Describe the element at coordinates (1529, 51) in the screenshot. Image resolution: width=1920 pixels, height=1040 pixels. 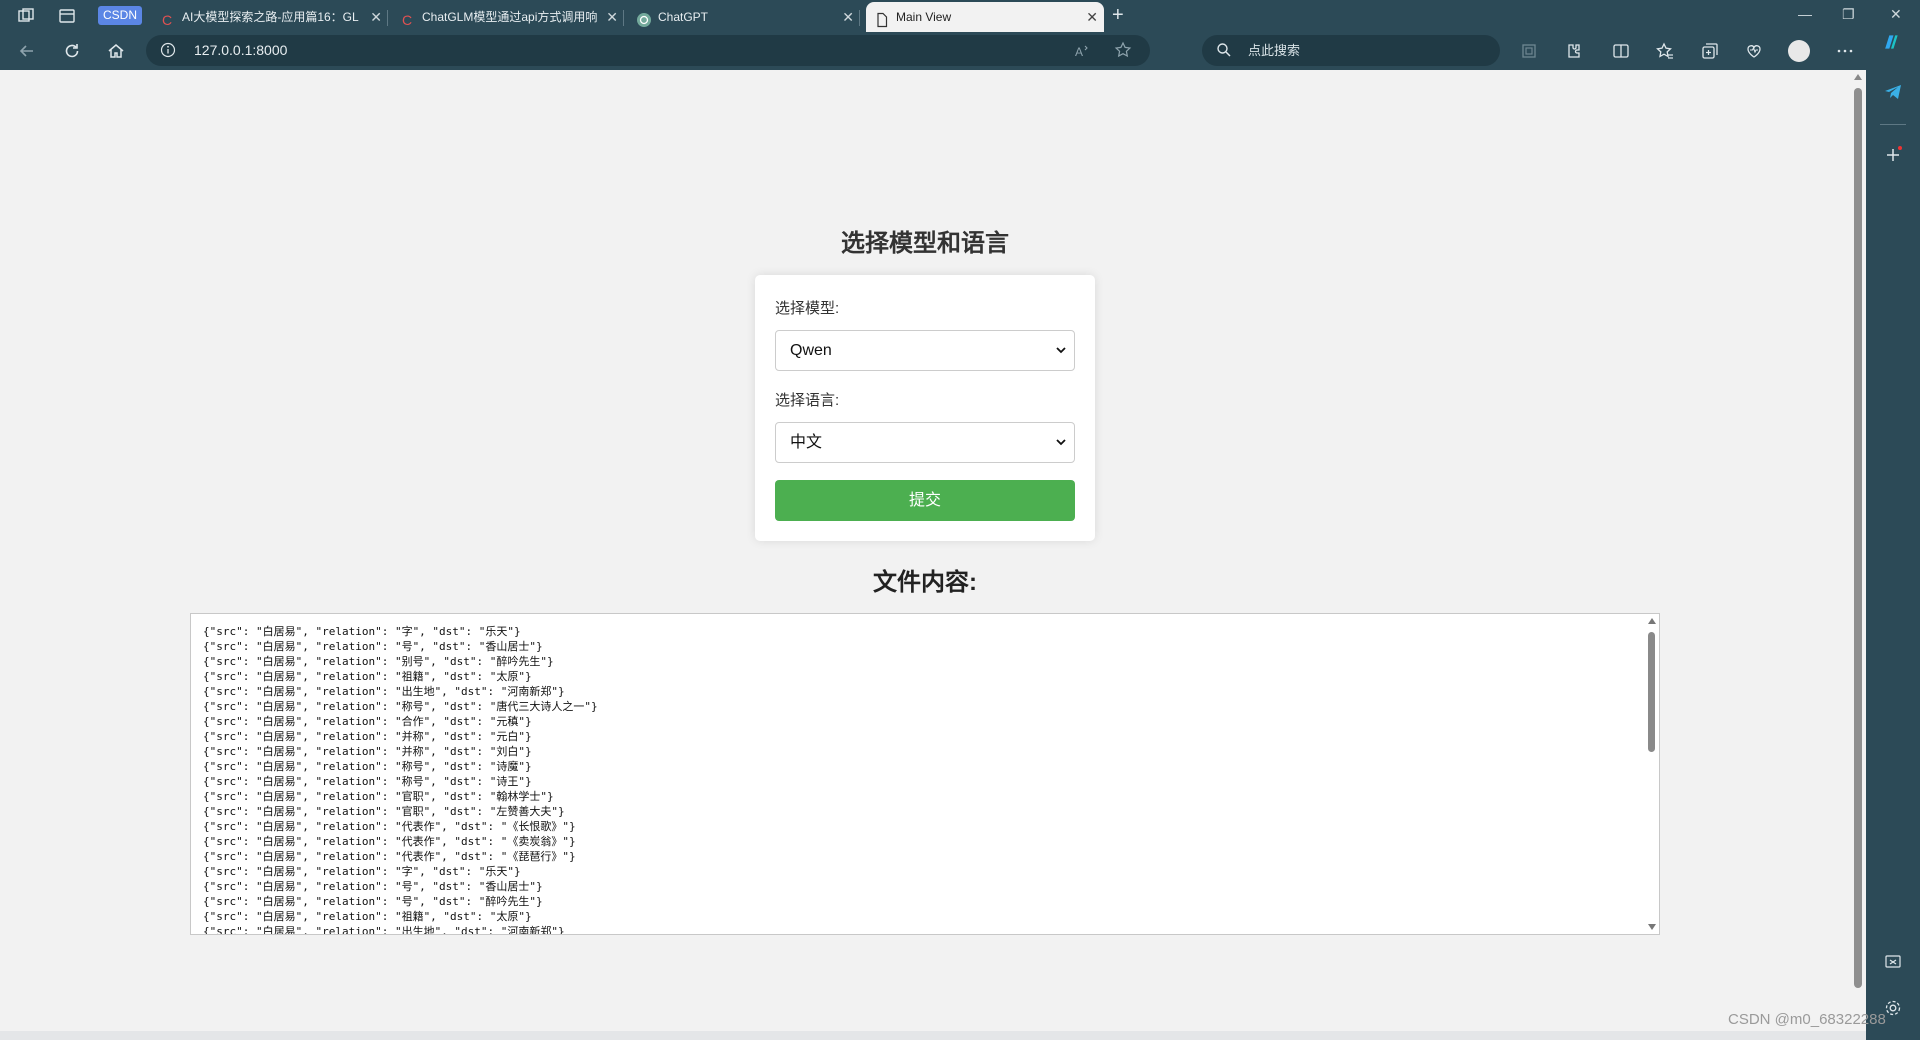
I see `app-available-icon` at that location.